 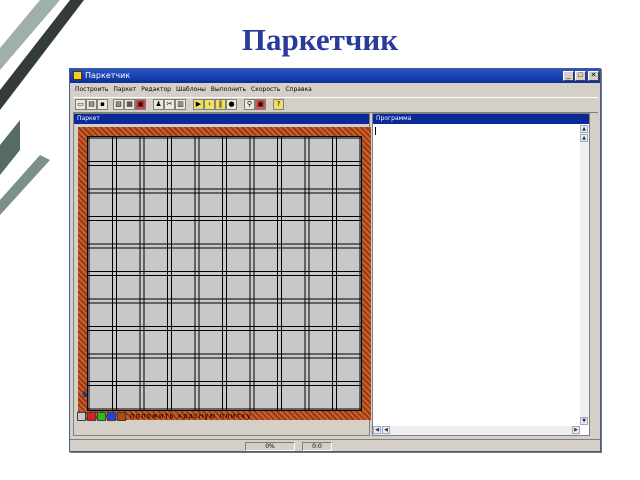 I want to click on status-bar: 0% 0:0, so click(x=335, y=445).